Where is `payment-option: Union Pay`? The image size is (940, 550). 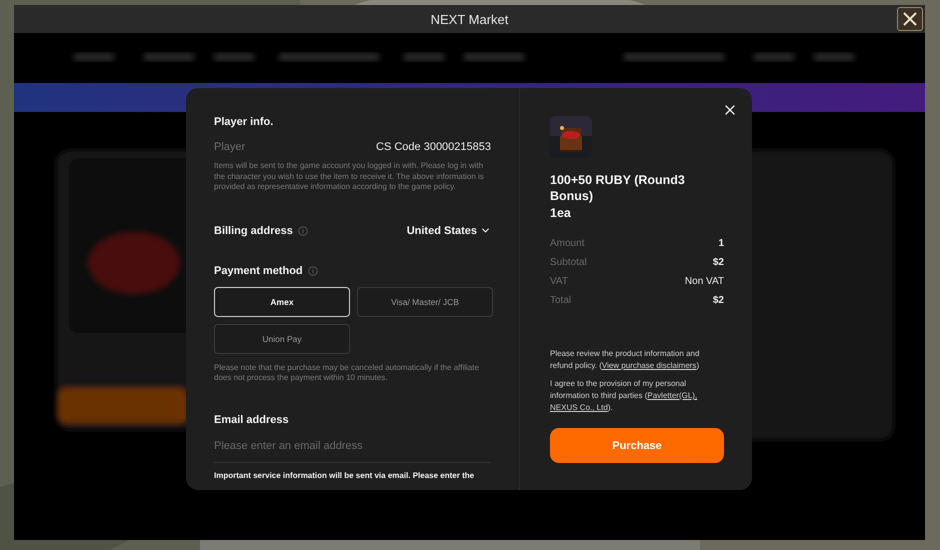
payment-option: Union Pay is located at coordinates (282, 339).